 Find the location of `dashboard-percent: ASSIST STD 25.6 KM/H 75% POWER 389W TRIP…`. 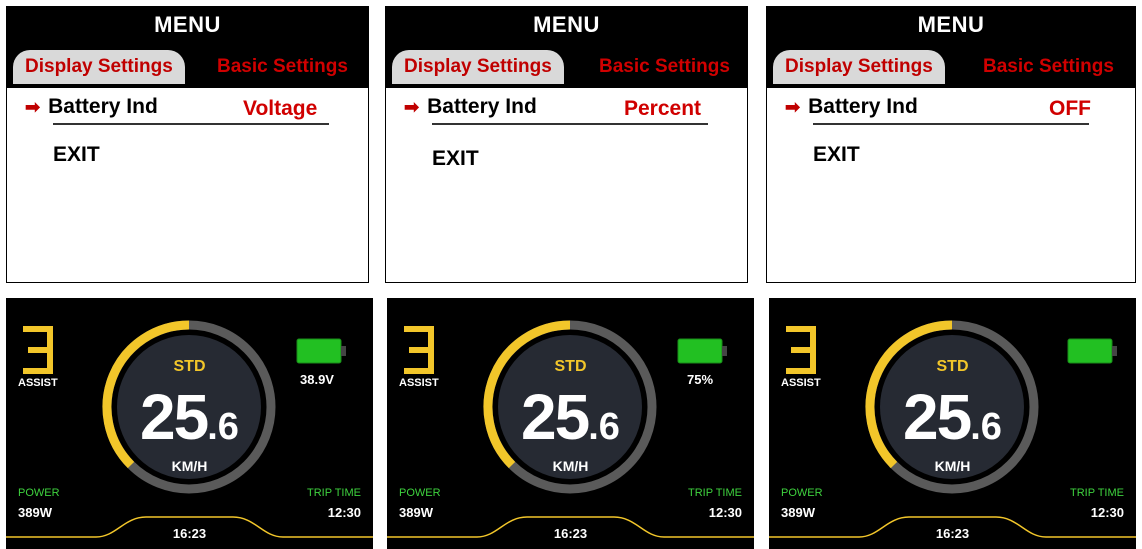

dashboard-percent: ASSIST STD 25.6 KM/H 75% POWER 389W TRIP… is located at coordinates (570, 423).